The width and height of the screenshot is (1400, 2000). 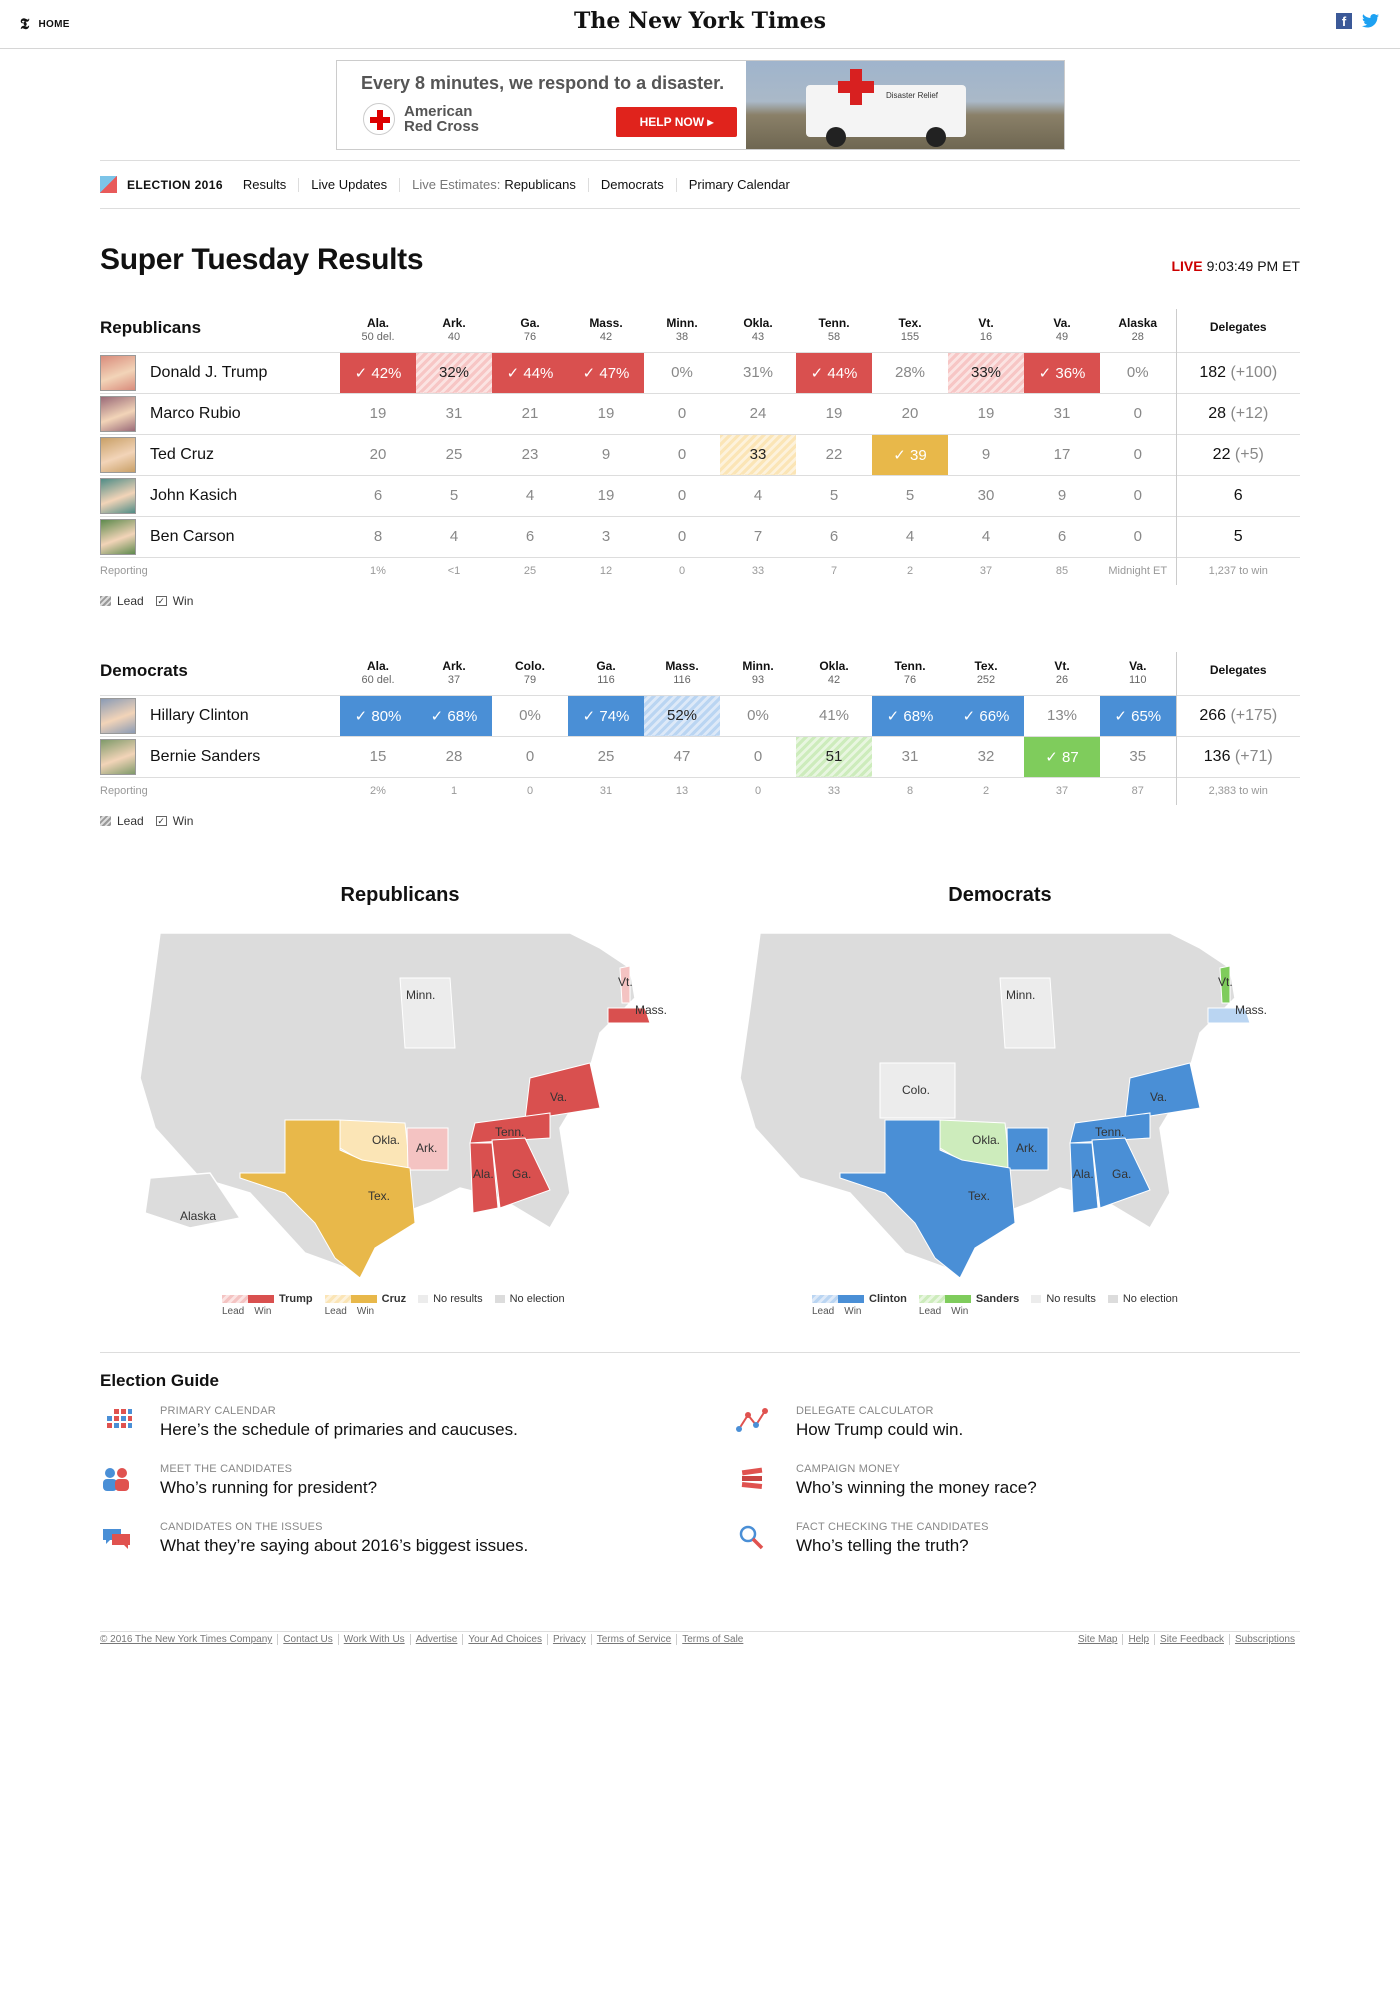 I want to click on result-cell: 7, so click(x=758, y=536).